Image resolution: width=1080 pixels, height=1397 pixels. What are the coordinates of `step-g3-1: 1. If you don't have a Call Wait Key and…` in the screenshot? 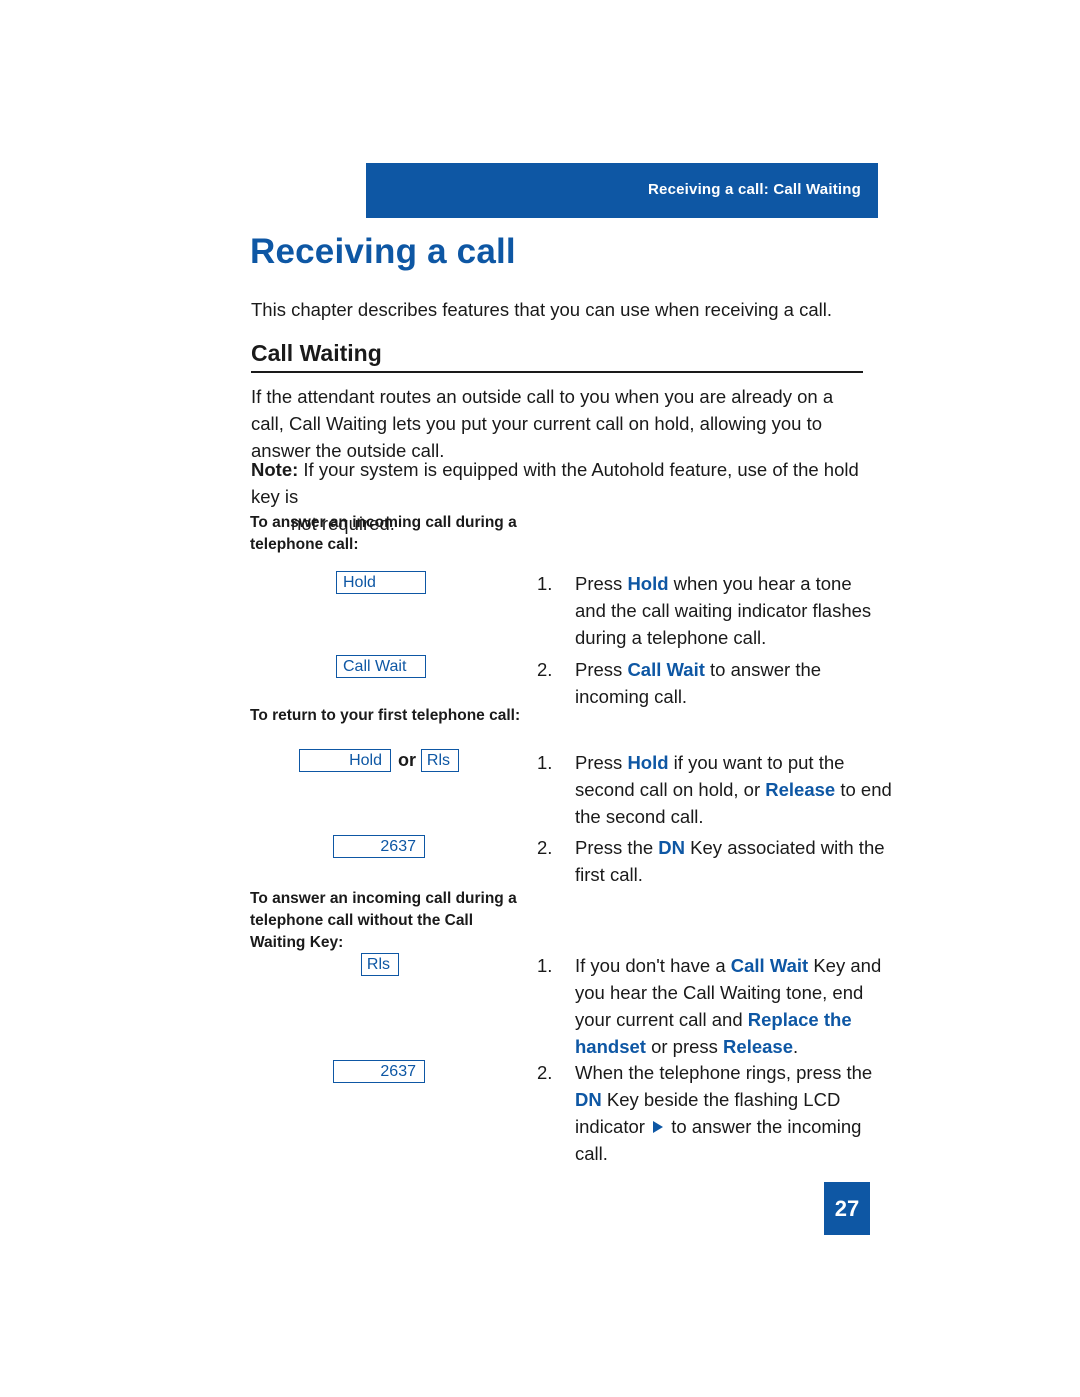 It's located at (709, 1006).